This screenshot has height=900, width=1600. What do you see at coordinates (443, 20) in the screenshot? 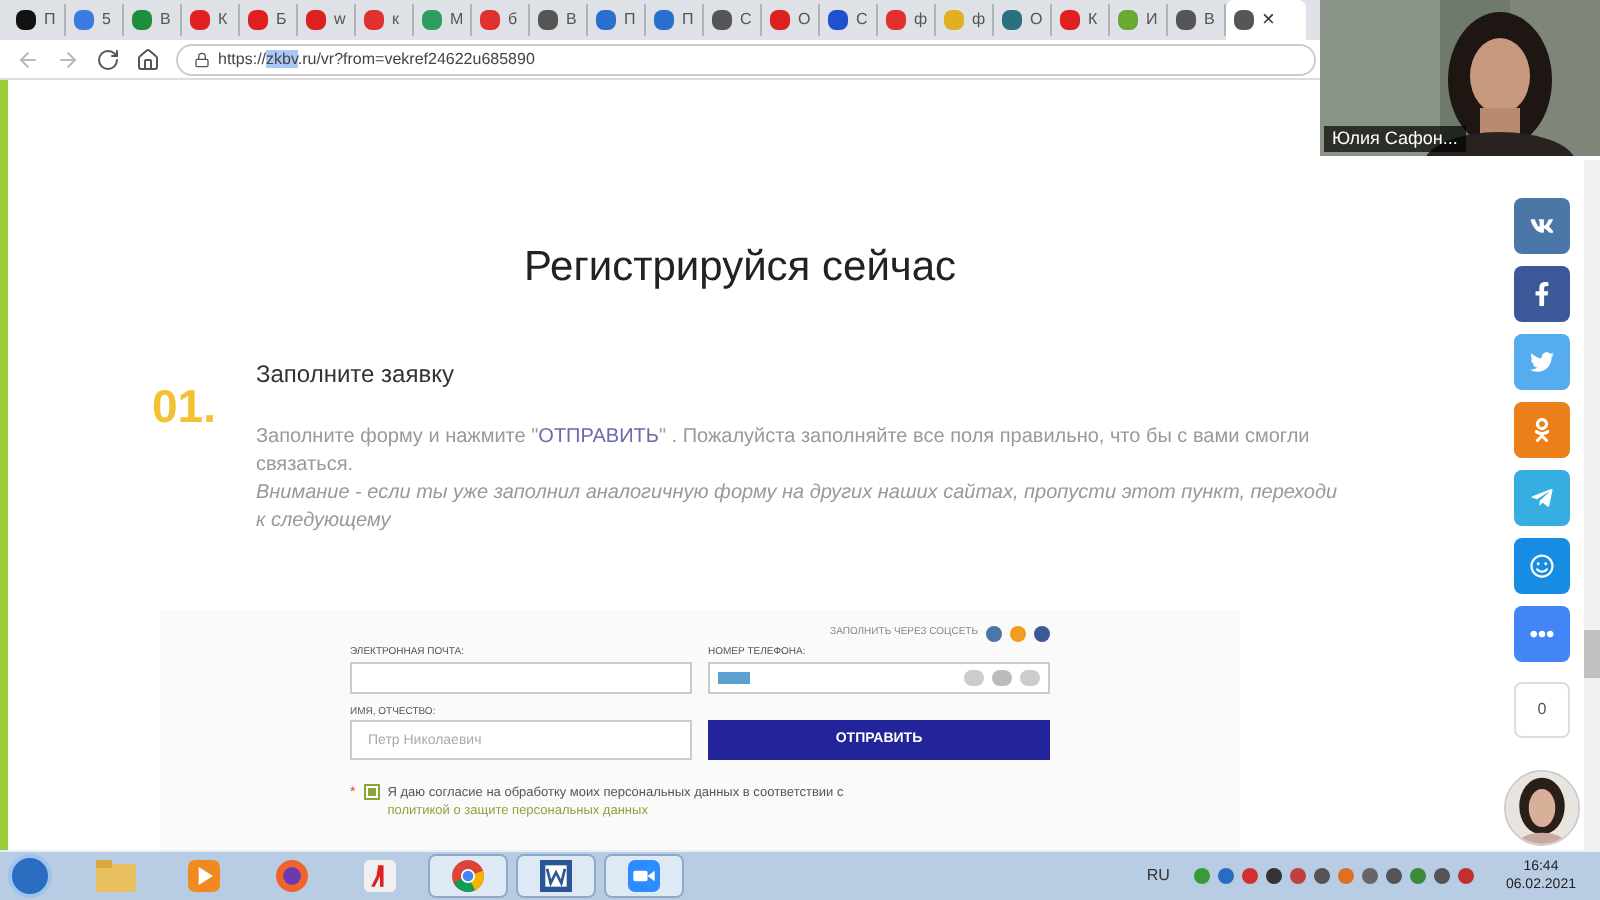
I see `browser-tab: М` at bounding box center [443, 20].